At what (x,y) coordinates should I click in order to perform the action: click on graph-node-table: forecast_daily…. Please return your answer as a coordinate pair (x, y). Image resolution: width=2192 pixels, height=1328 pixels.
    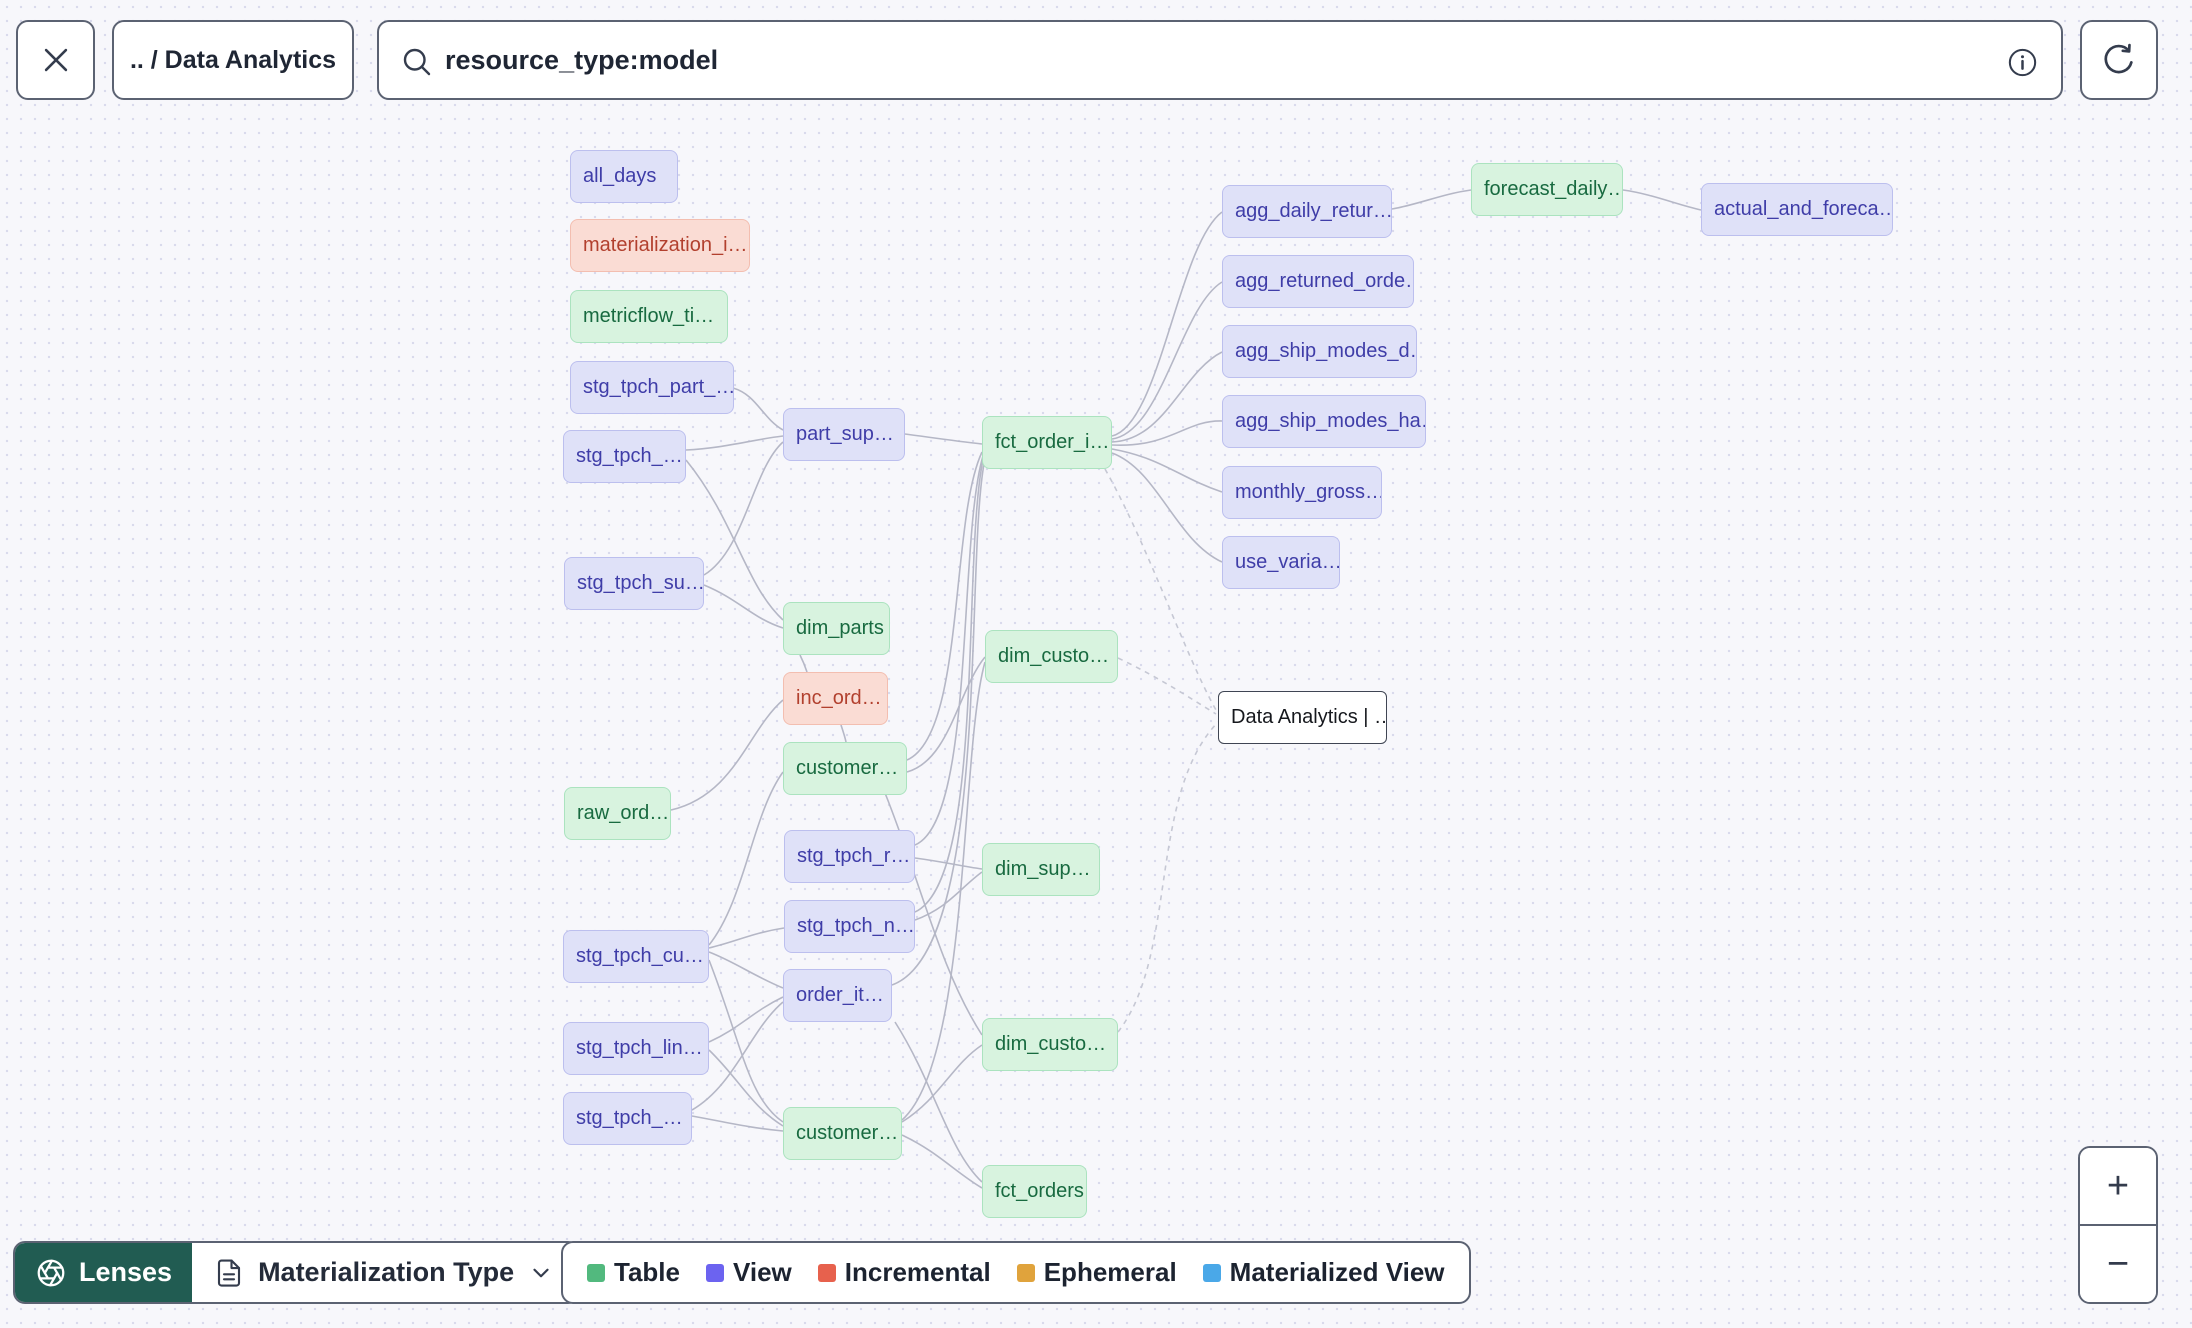
    Looking at the image, I should click on (1547, 189).